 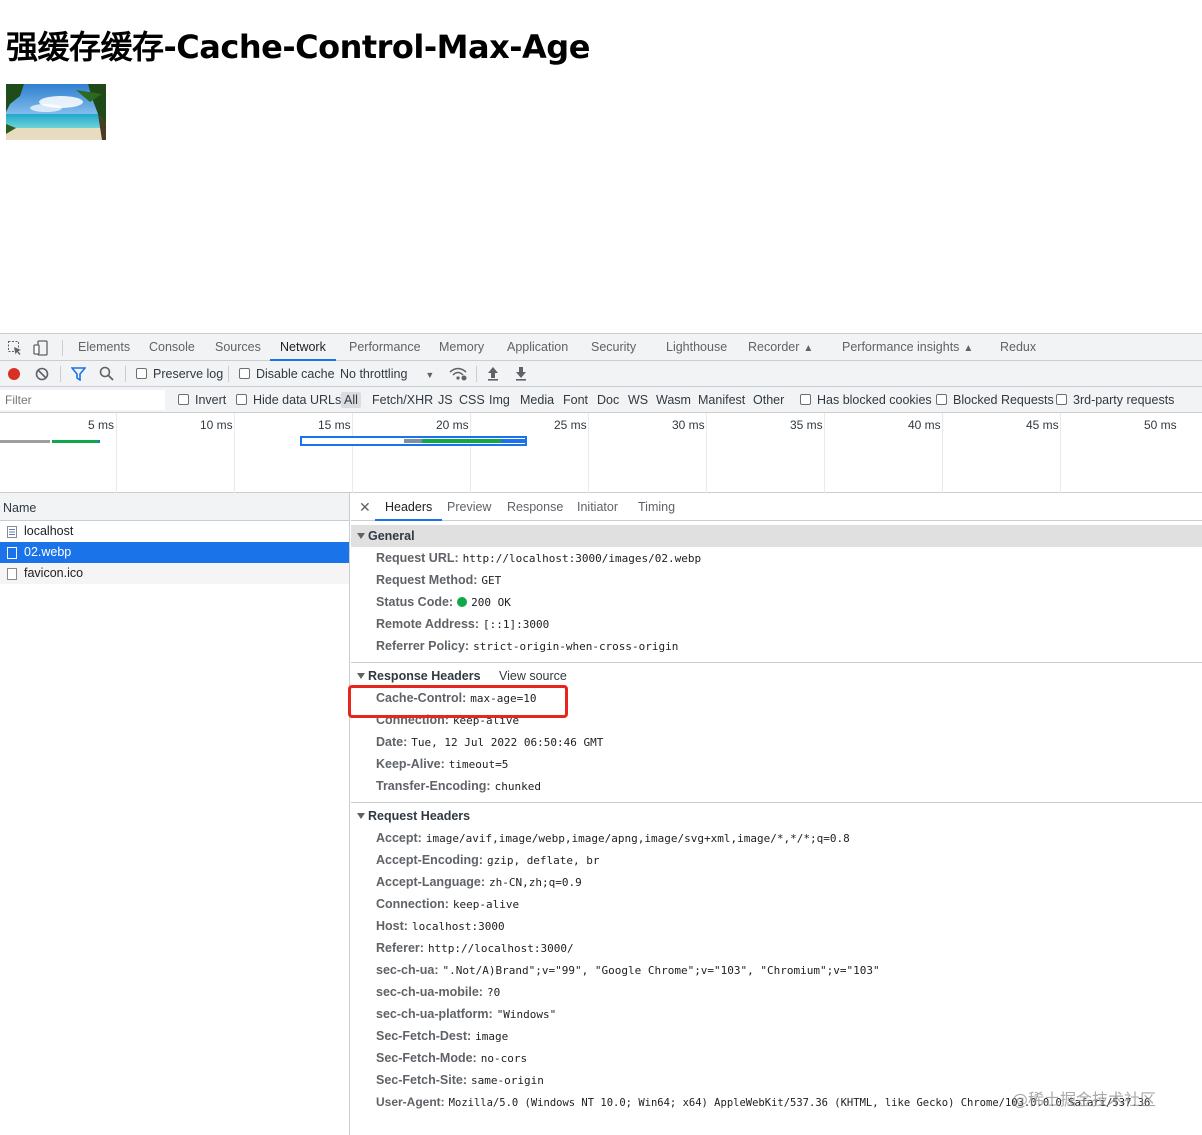 I want to click on tab-initiator: Initiator, so click(x=597, y=507).